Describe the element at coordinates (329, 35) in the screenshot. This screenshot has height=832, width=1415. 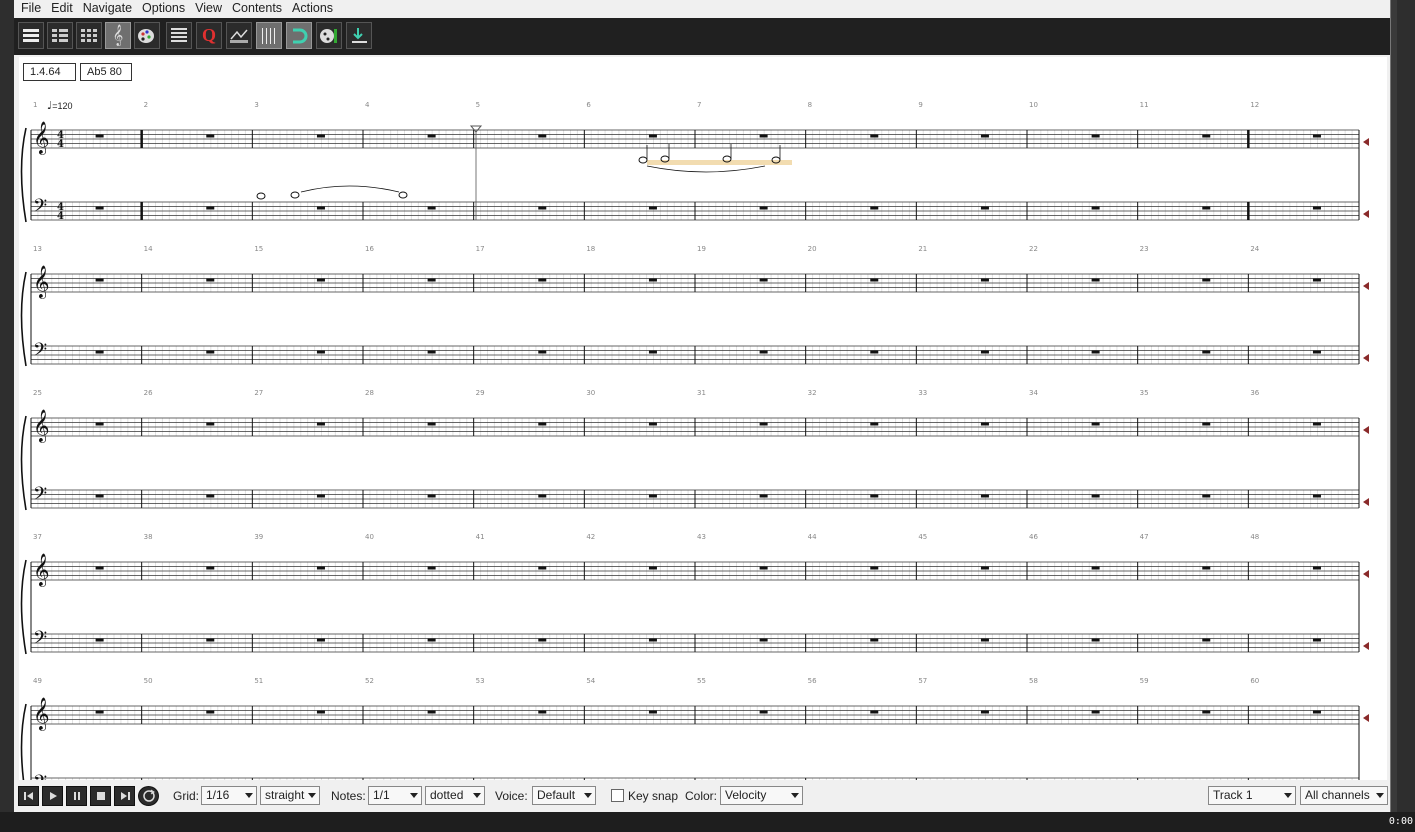
I see `color-palette-icon` at that location.